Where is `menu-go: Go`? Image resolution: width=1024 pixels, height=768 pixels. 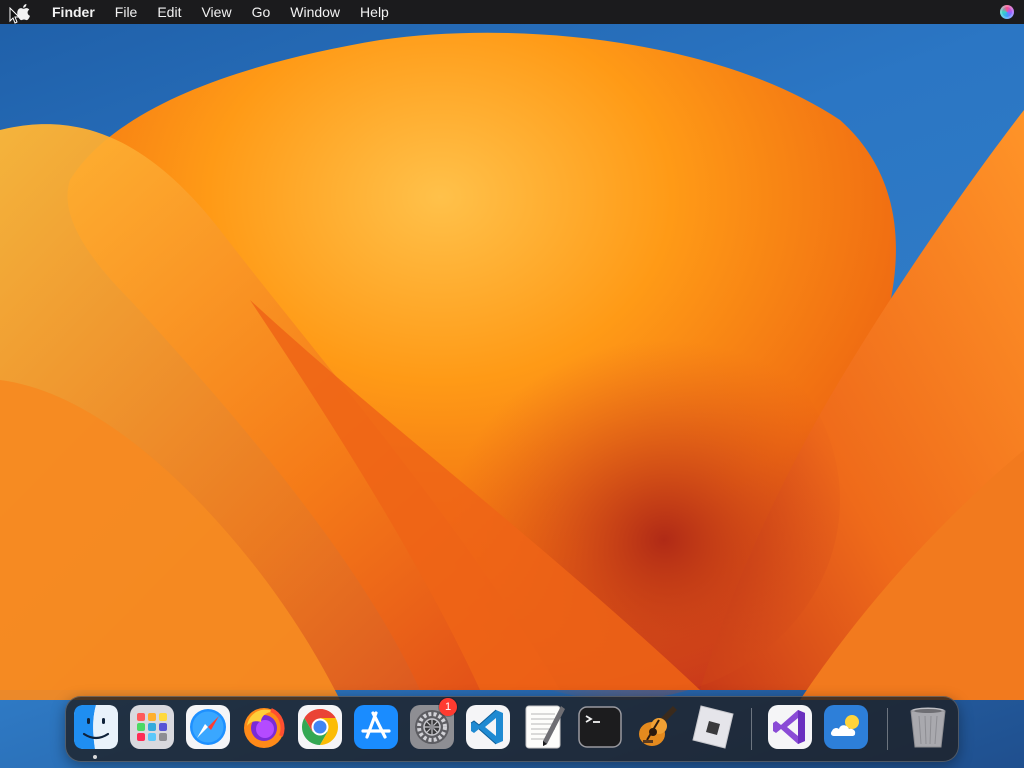 menu-go: Go is located at coordinates (261, 12).